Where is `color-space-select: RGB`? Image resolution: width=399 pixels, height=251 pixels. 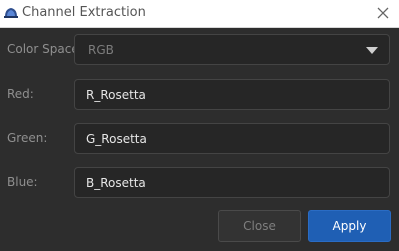 color-space-select: RGB is located at coordinates (232, 49).